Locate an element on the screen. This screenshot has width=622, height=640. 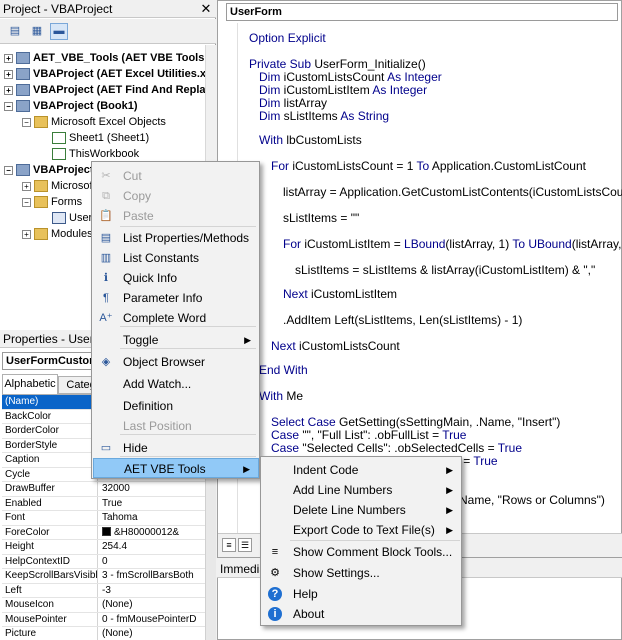
property-row-enabled: Enabled True is located at coordinates (108, 503).